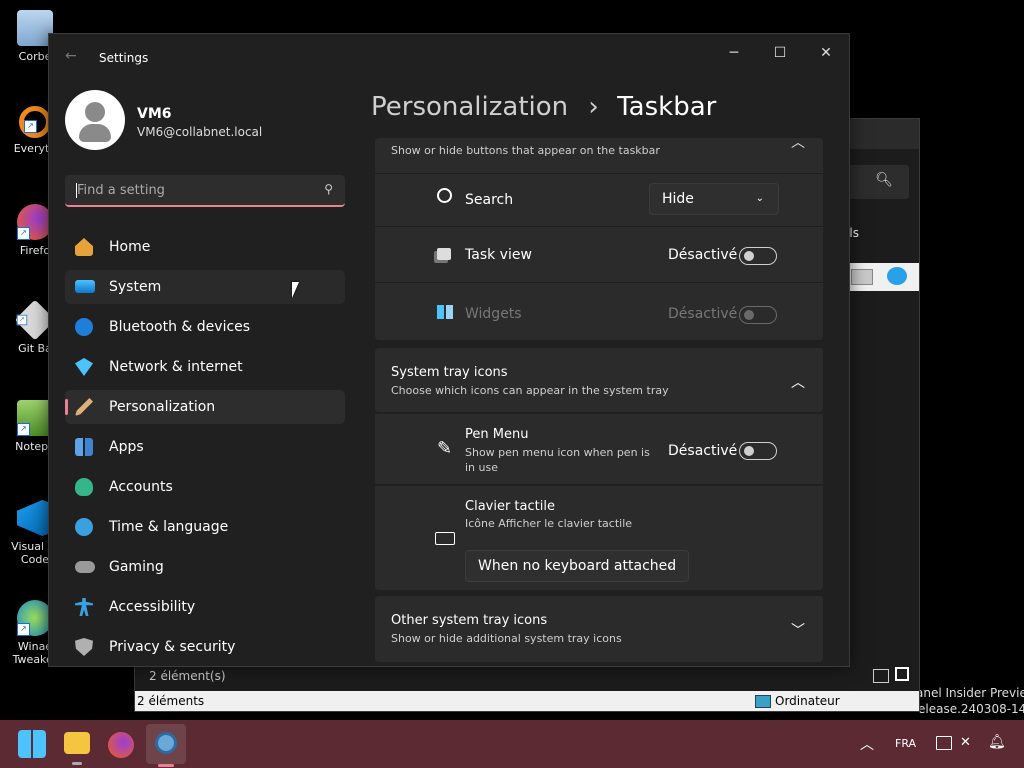 The width and height of the screenshot is (1024, 768). What do you see at coordinates (599, 254) in the screenshot?
I see `task-view-row: Task view Désactivé` at bounding box center [599, 254].